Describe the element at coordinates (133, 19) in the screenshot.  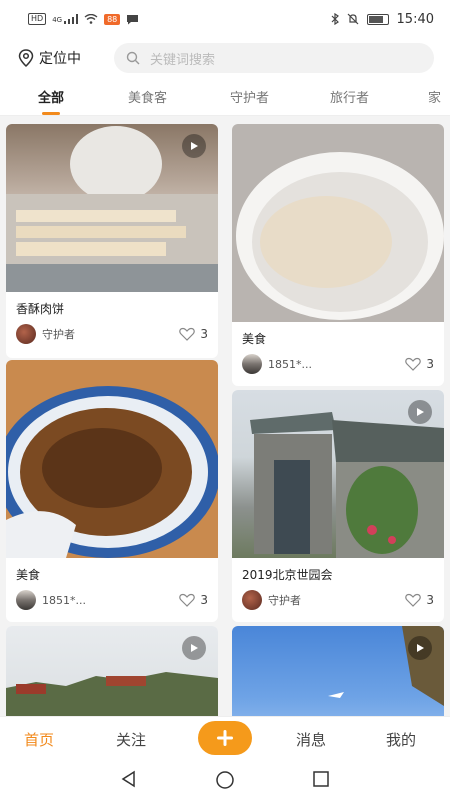
I see `message-icon` at that location.